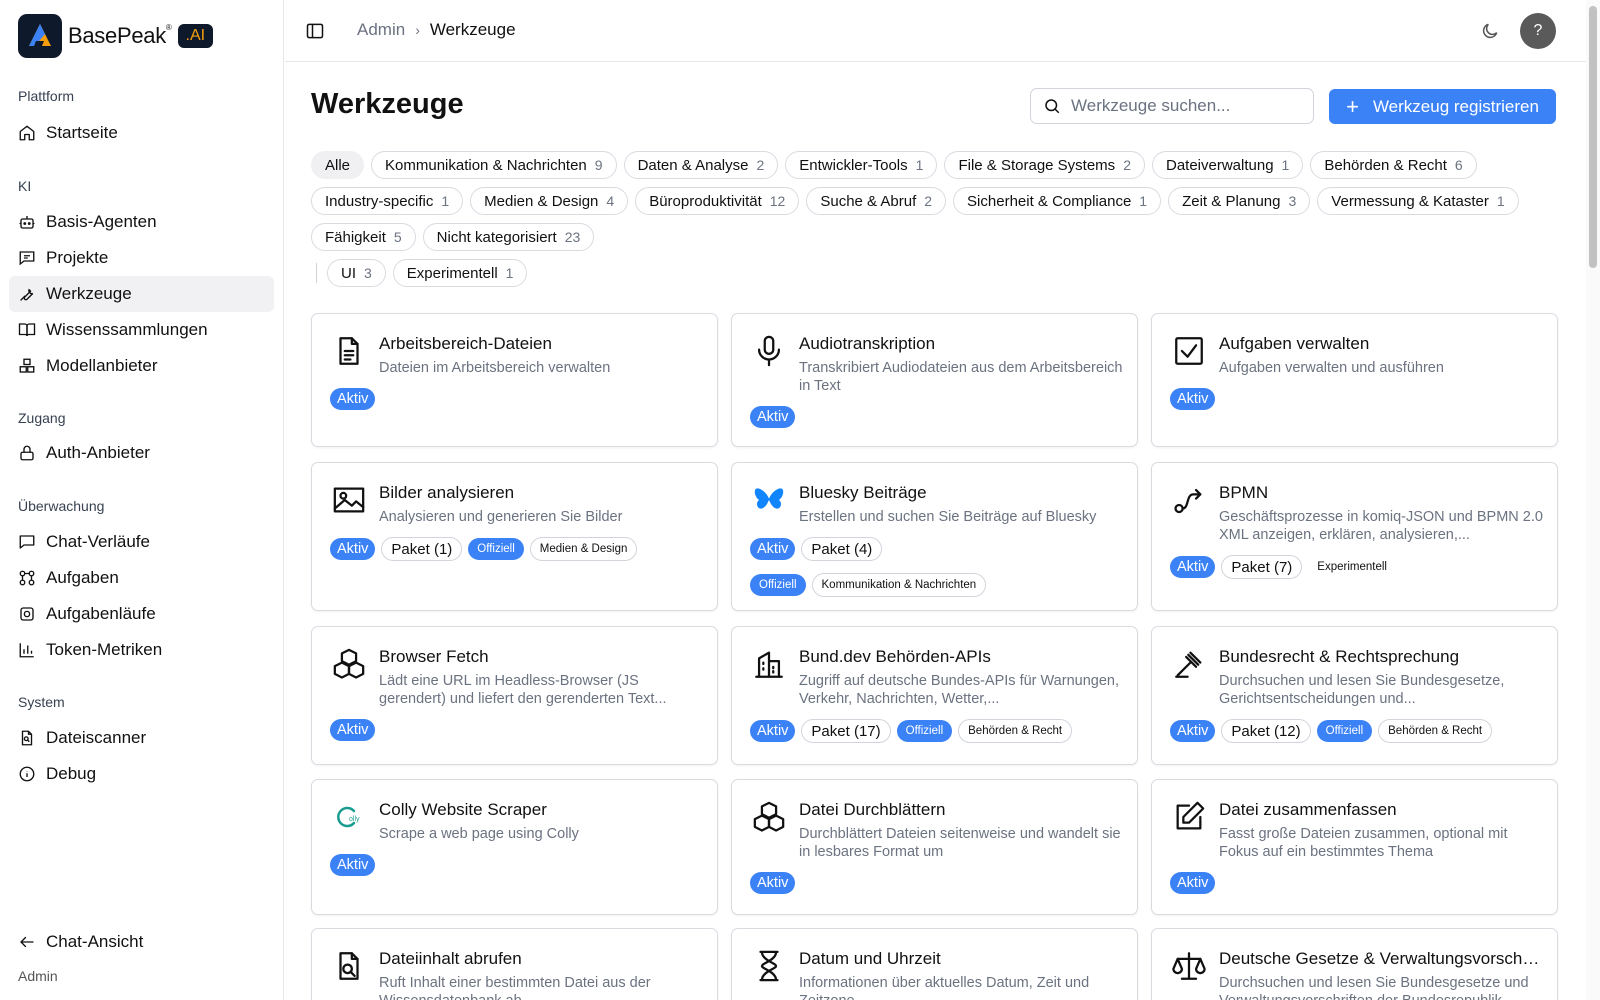 The image size is (1600, 1000). Describe the element at coordinates (479, 834) in the screenshot. I see `tool-description: Scrape a web page using Colly` at that location.